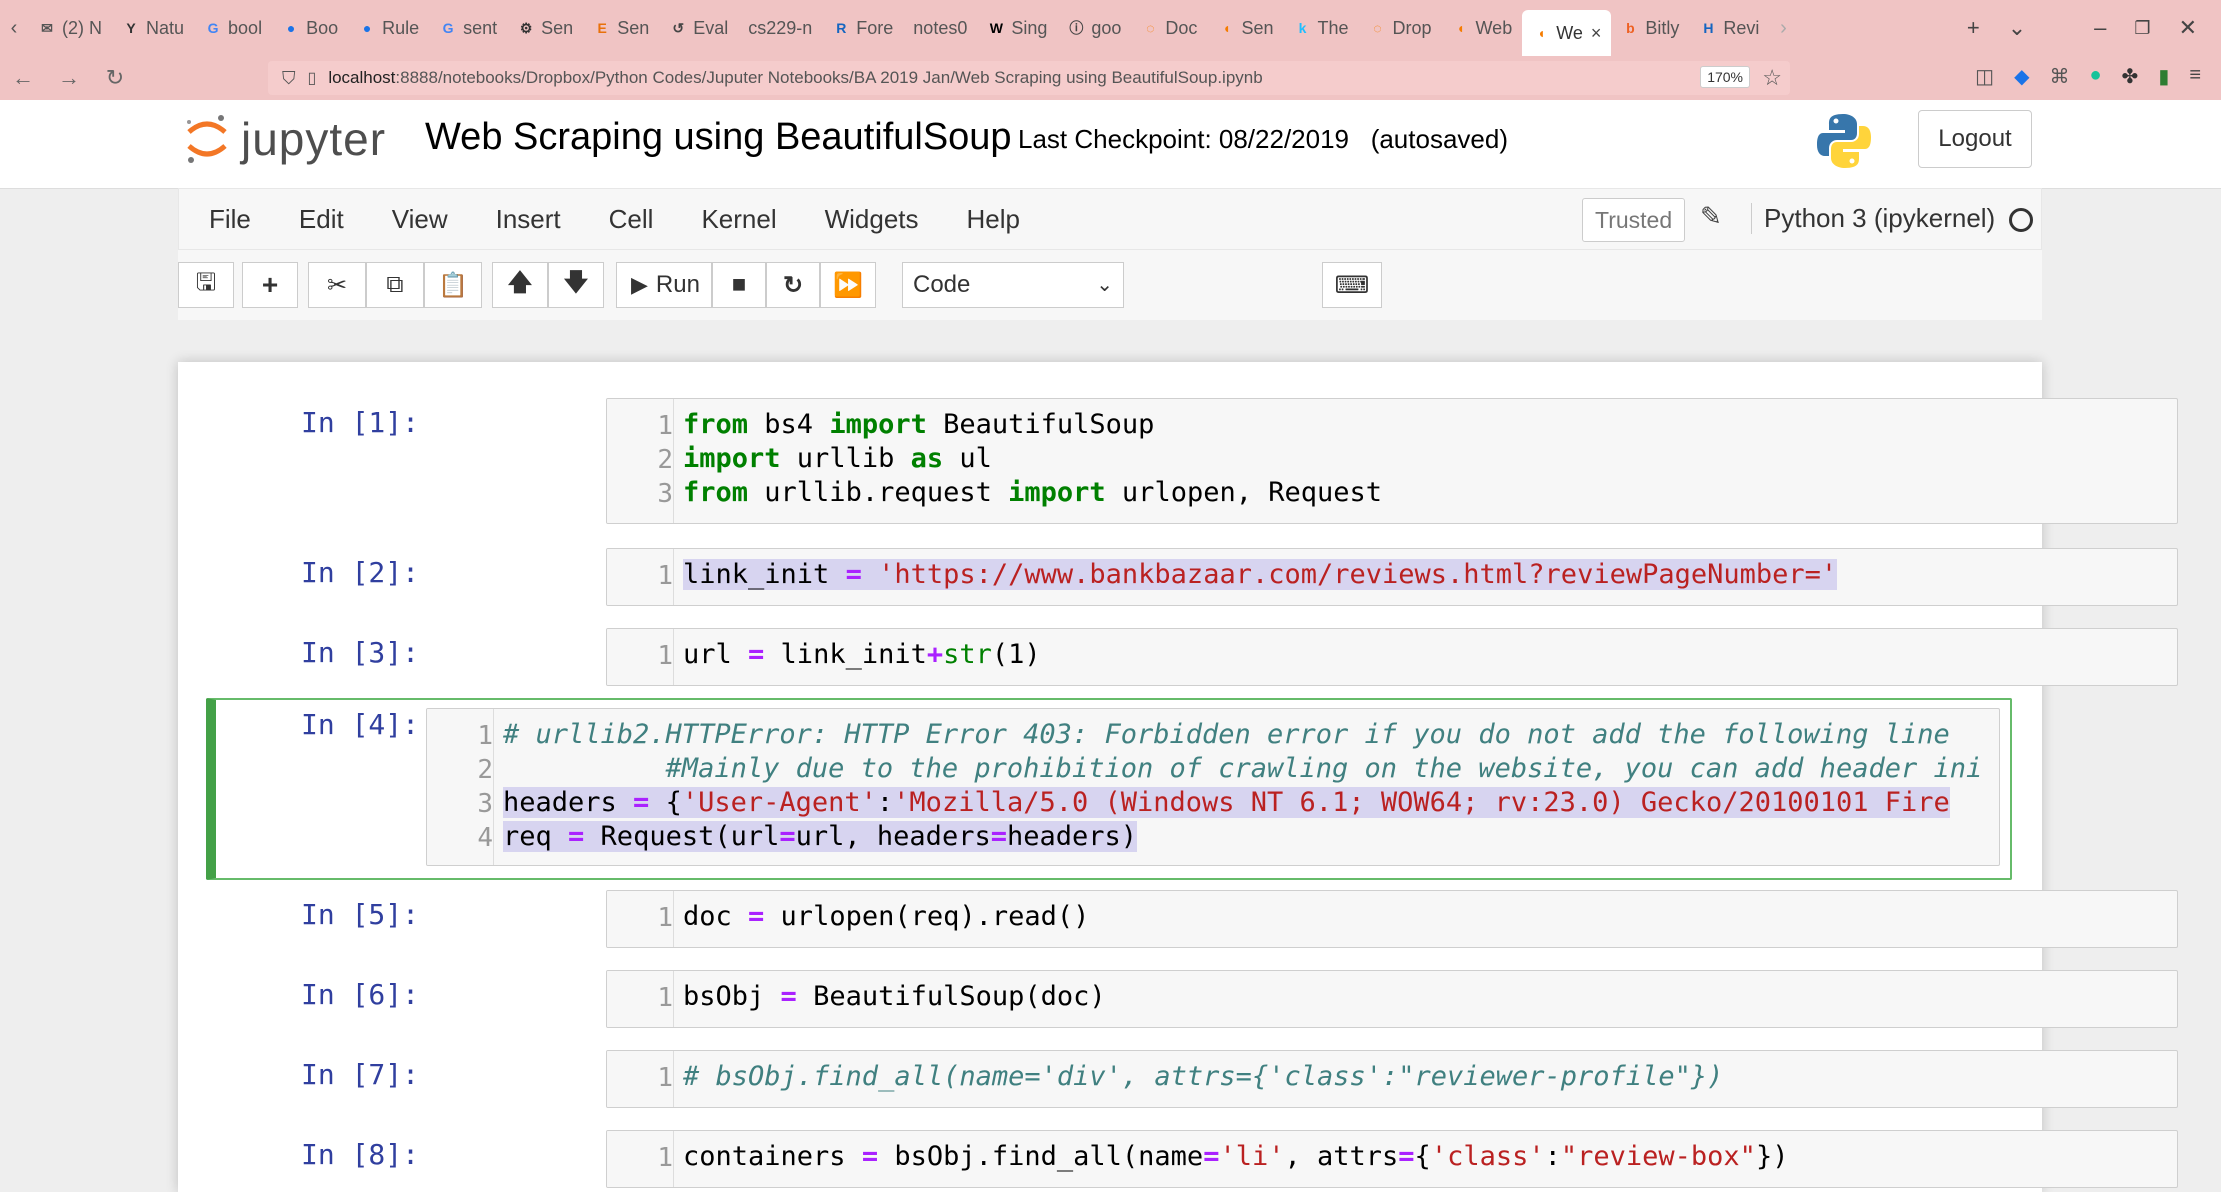 Image resolution: width=2221 pixels, height=1192 pixels. Describe the element at coordinates (2059, 76) in the screenshot. I see `extension-translate-icon: ⌘` at that location.